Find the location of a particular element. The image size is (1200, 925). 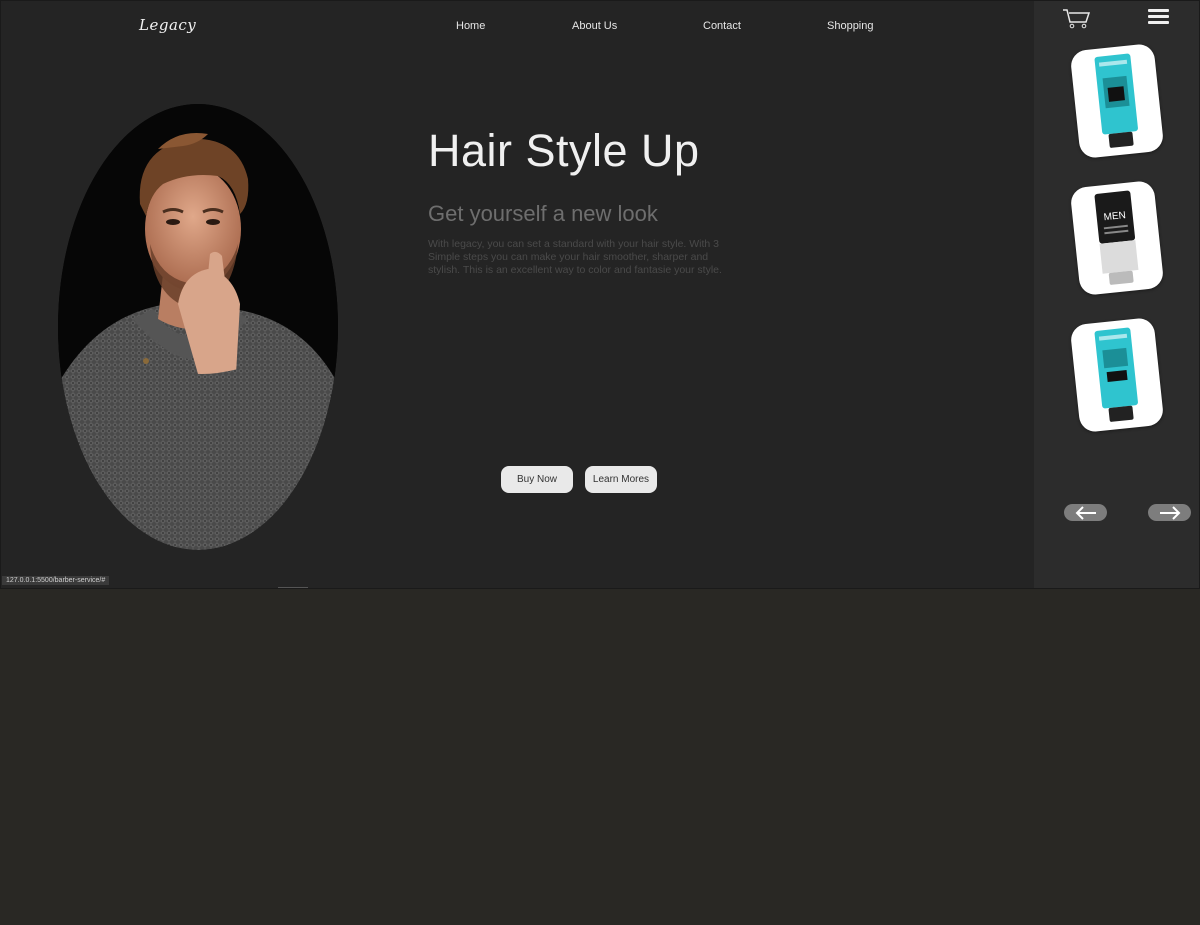

nav-shopping: Shopping is located at coordinates (850, 26).